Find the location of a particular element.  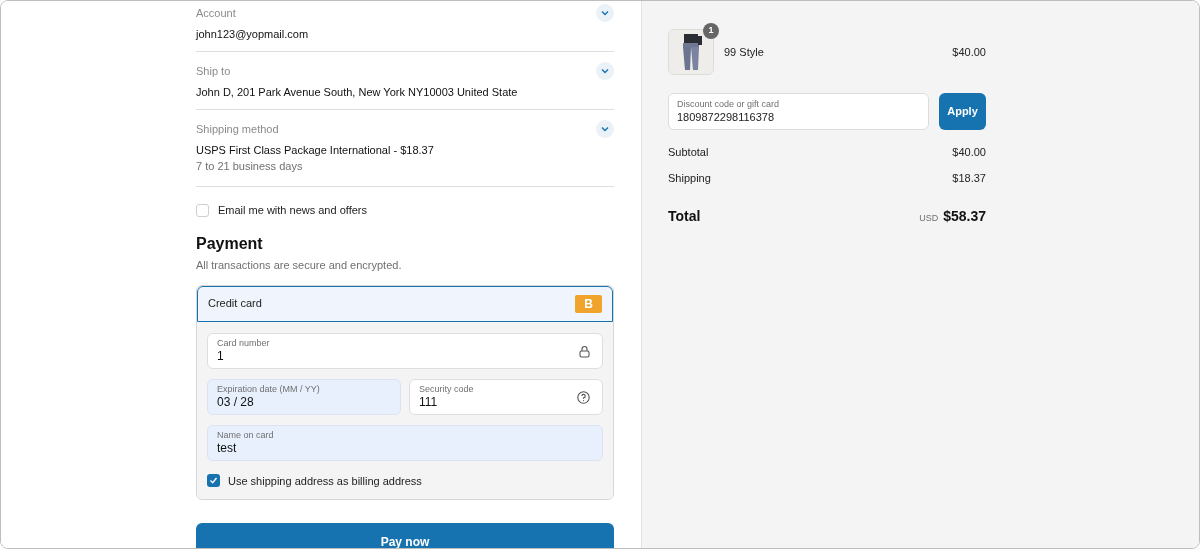

card-brand-badge: B is located at coordinates (588, 303).